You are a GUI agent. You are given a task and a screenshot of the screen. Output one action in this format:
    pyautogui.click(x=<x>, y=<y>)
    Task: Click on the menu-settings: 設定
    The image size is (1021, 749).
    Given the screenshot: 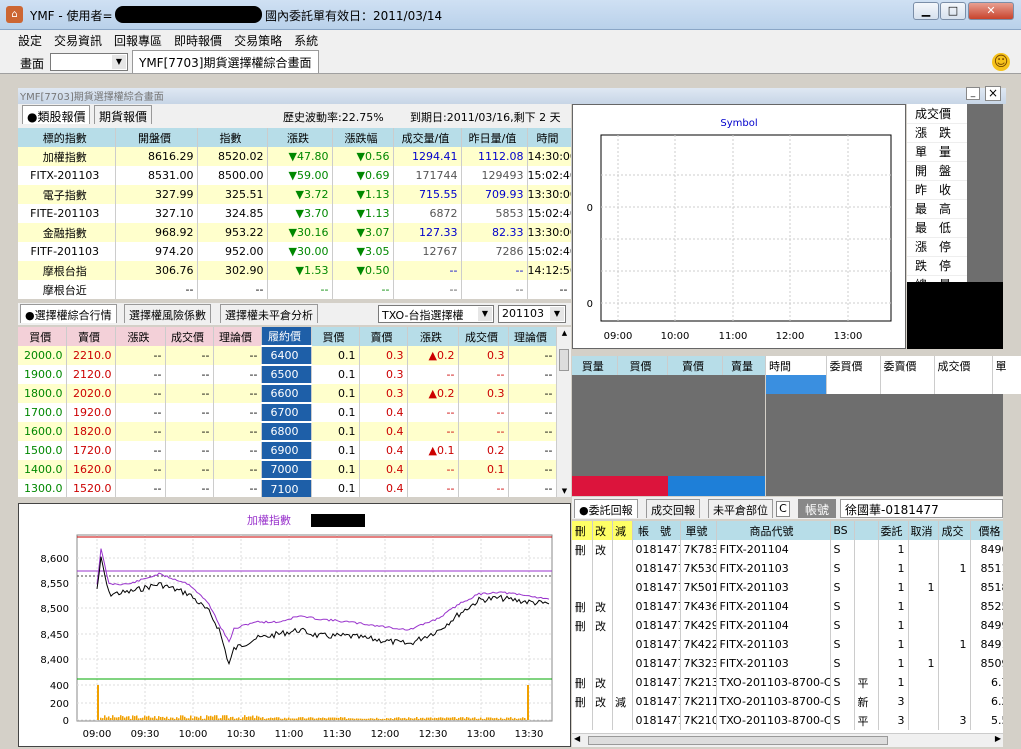 What is the action you would take?
    pyautogui.click(x=30, y=40)
    